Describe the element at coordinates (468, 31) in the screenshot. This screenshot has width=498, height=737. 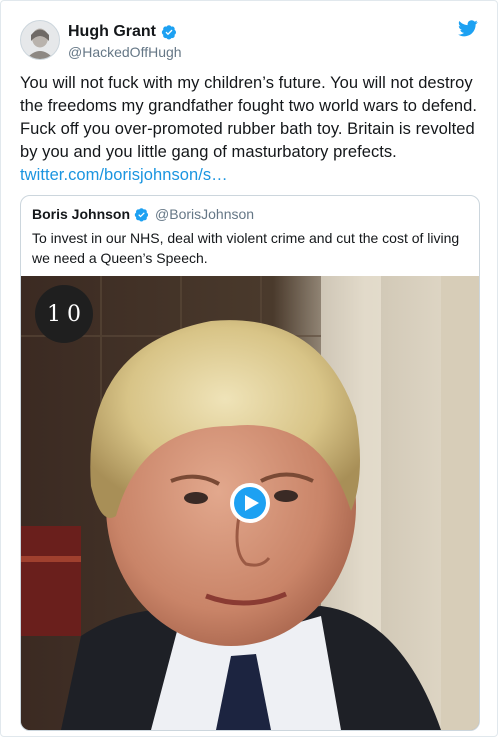
I see `twitter-bird-icon` at that location.